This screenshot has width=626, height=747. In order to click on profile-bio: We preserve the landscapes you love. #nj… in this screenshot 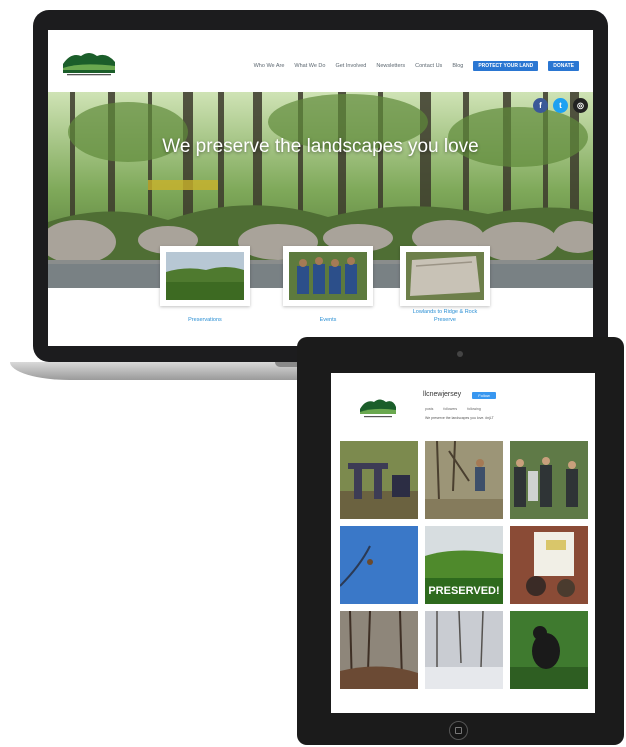, I will do `click(459, 418)`.